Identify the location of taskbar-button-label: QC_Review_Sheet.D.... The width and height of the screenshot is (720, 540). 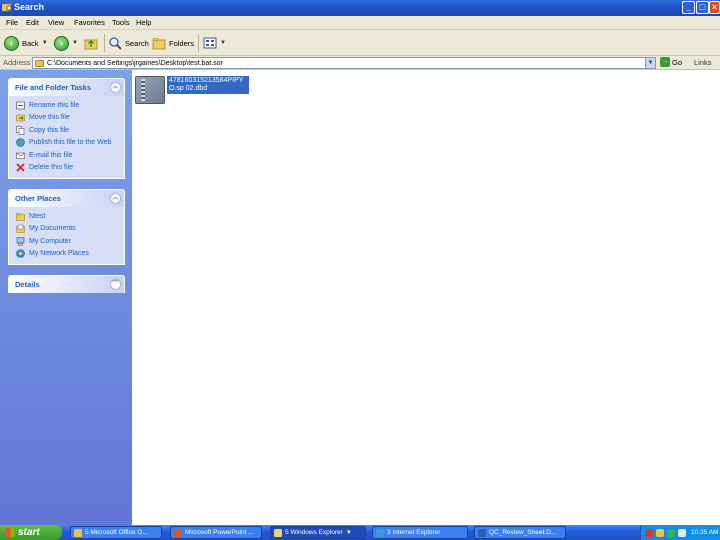
(523, 532).